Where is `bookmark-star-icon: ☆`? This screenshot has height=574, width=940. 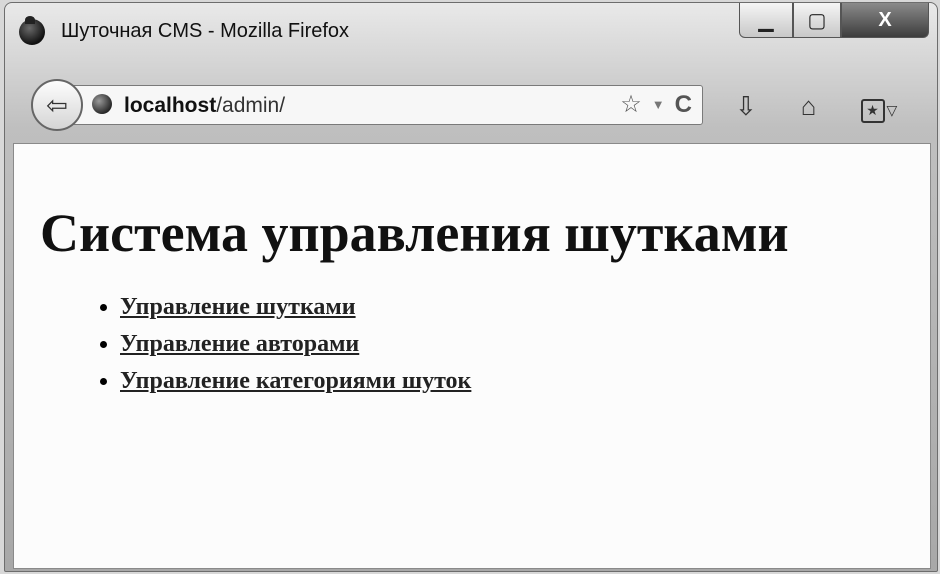 bookmark-star-icon: ☆ is located at coordinates (631, 104).